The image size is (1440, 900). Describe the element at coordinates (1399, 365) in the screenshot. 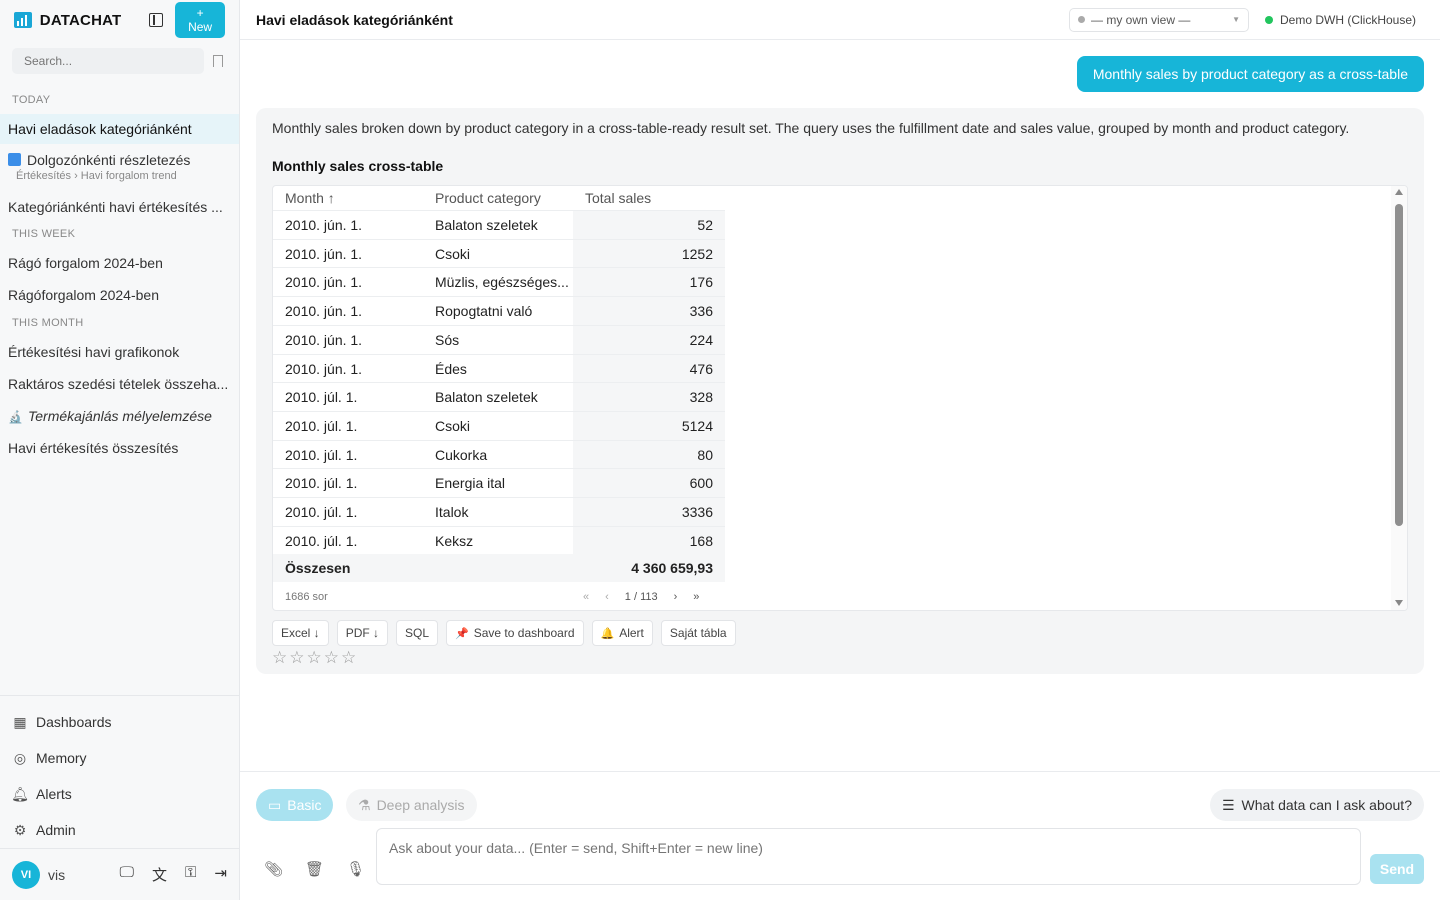

I see `scroll-thumb` at that location.